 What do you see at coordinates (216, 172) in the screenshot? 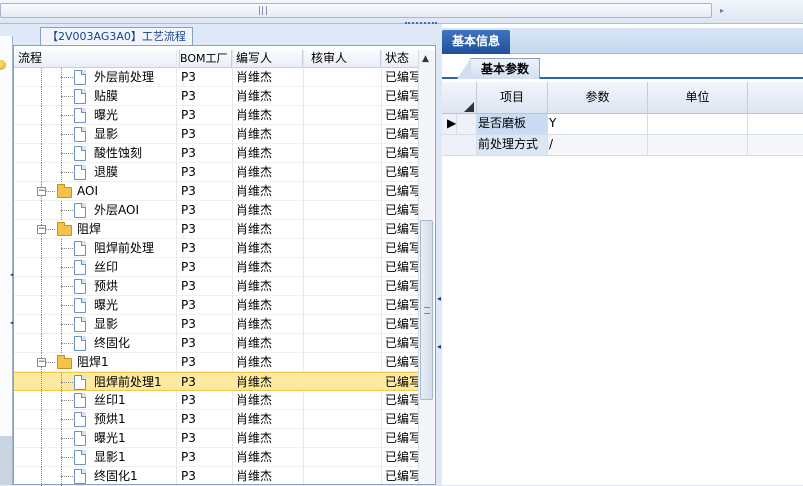
I see `tree-row: 退膜 P3 肖维杰 已编写` at bounding box center [216, 172].